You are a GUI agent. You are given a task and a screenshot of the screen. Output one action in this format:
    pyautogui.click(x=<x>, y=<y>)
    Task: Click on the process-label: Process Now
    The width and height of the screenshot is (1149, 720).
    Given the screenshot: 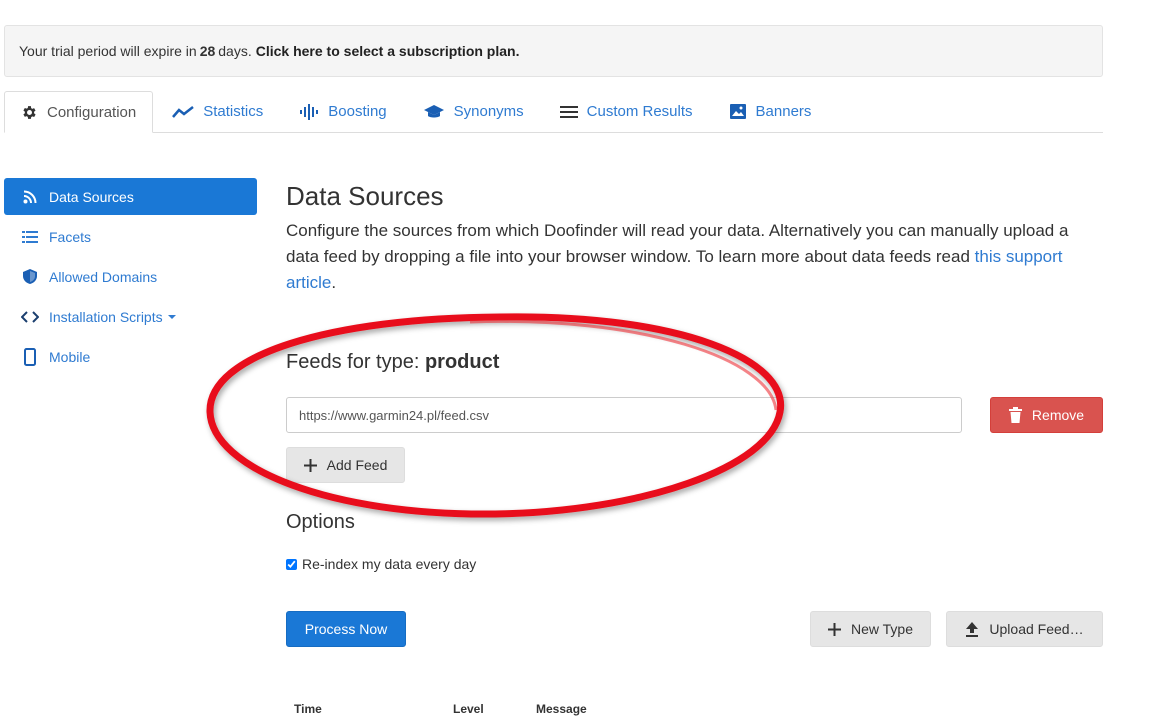 What is the action you would take?
    pyautogui.click(x=346, y=629)
    